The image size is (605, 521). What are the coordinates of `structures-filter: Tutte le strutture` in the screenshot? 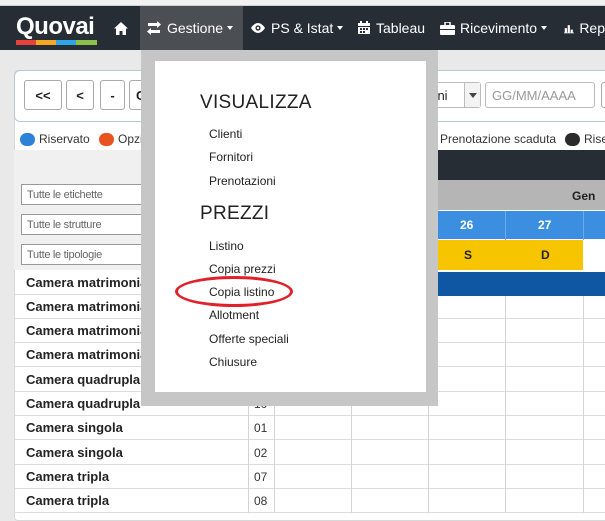 It's located at (87, 224).